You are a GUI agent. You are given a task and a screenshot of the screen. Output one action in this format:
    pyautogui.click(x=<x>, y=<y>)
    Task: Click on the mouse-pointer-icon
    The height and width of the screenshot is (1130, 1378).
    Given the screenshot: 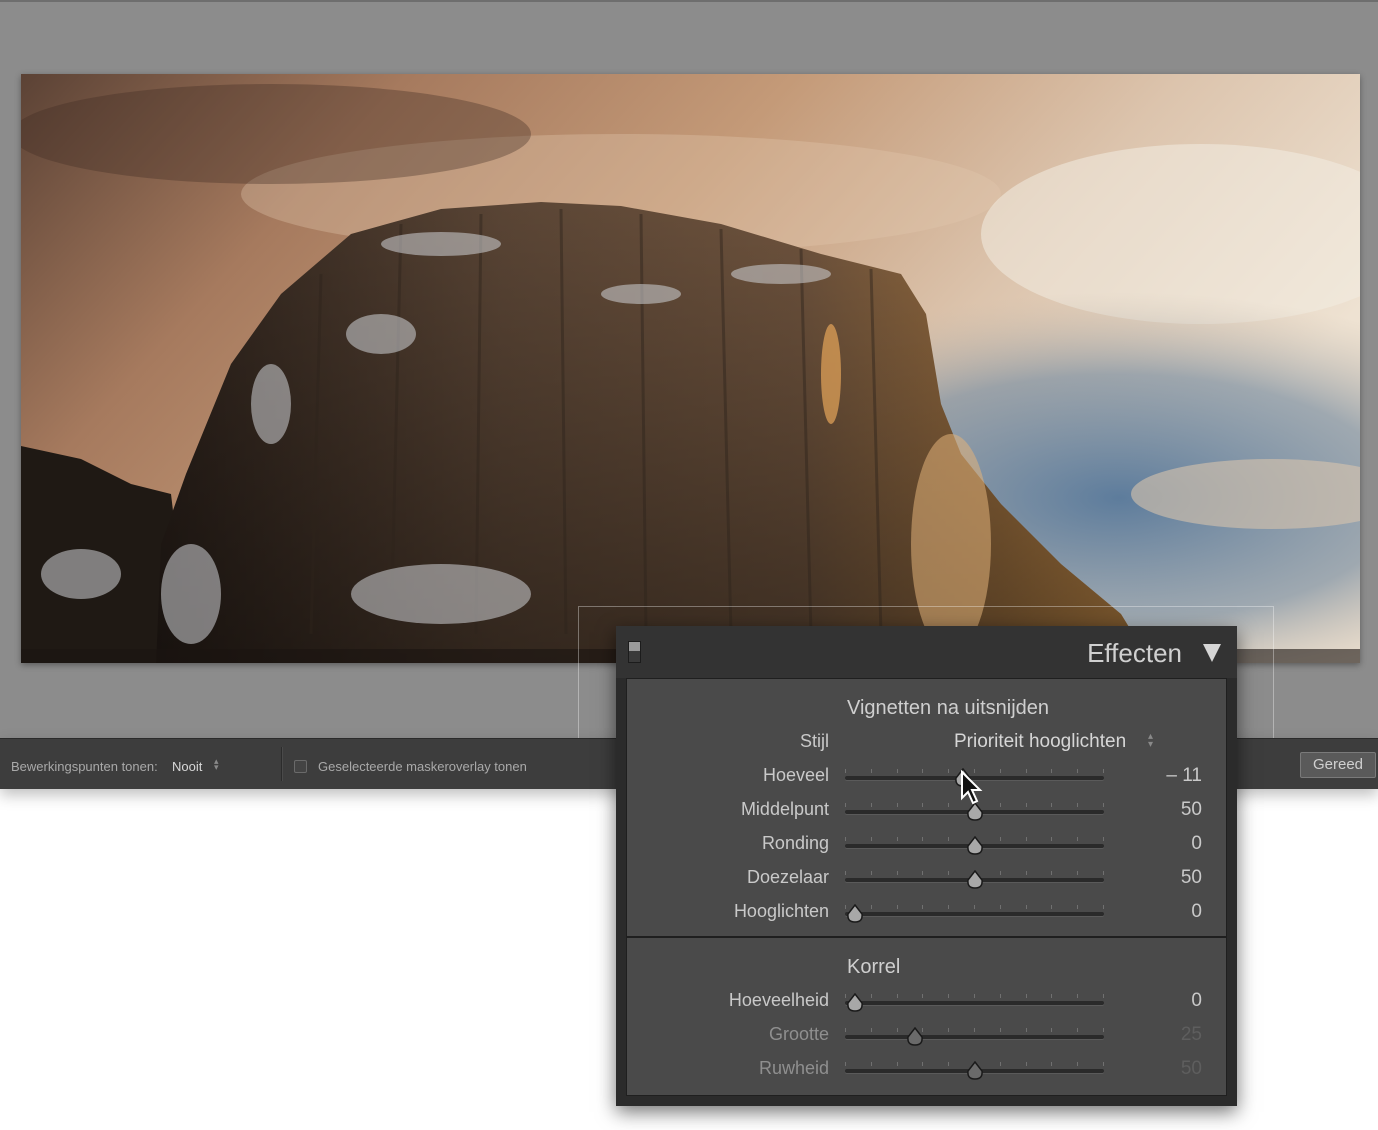 What is the action you would take?
    pyautogui.click(x=972, y=787)
    